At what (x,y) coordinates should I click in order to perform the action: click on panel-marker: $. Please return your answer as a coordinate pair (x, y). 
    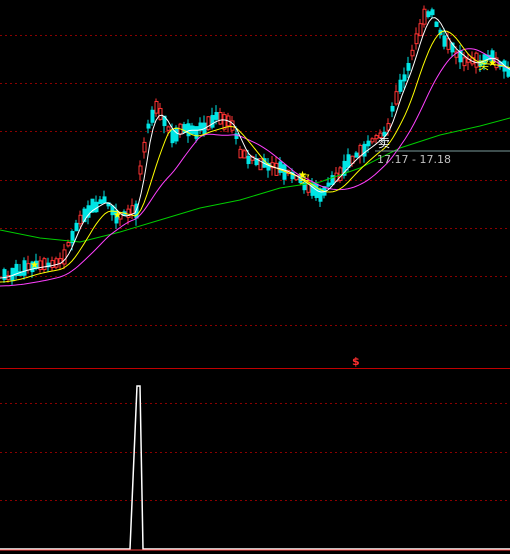
    Looking at the image, I should click on (356, 361).